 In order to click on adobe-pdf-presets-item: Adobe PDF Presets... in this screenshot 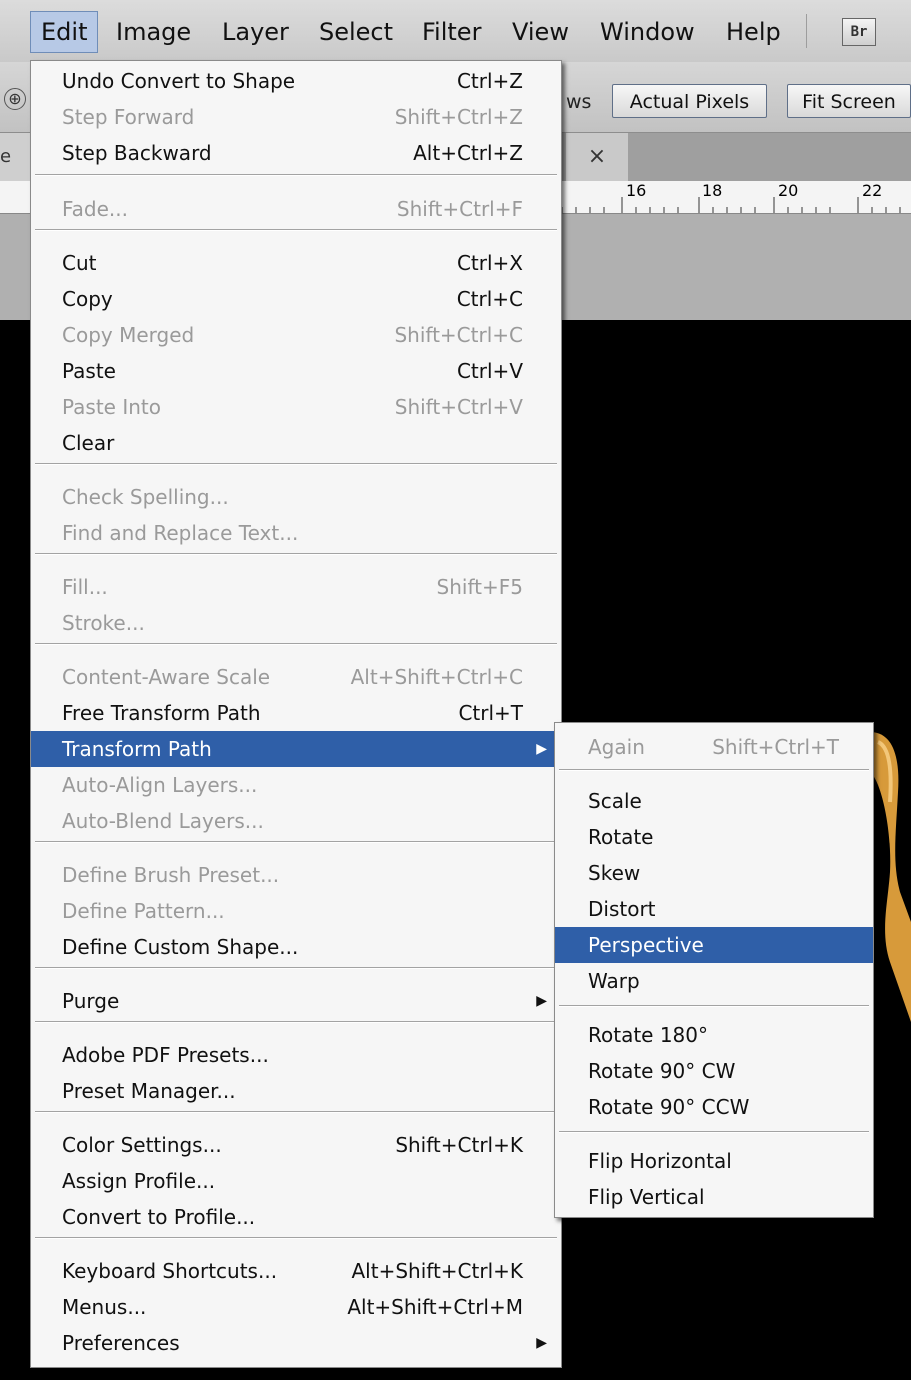, I will do `click(296, 1055)`.